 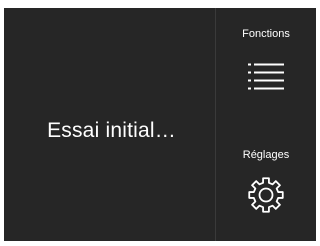 I want to click on functions-label: Fonctions, so click(x=266, y=34).